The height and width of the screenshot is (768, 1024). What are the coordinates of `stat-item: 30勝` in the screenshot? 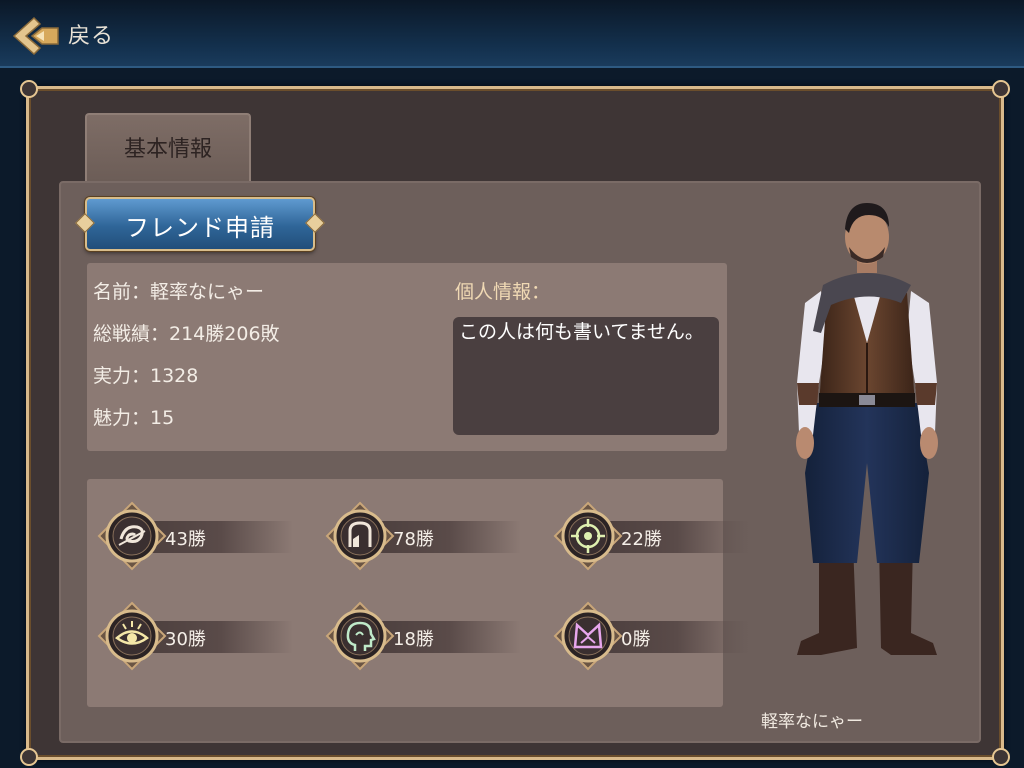 It's located at (197, 636).